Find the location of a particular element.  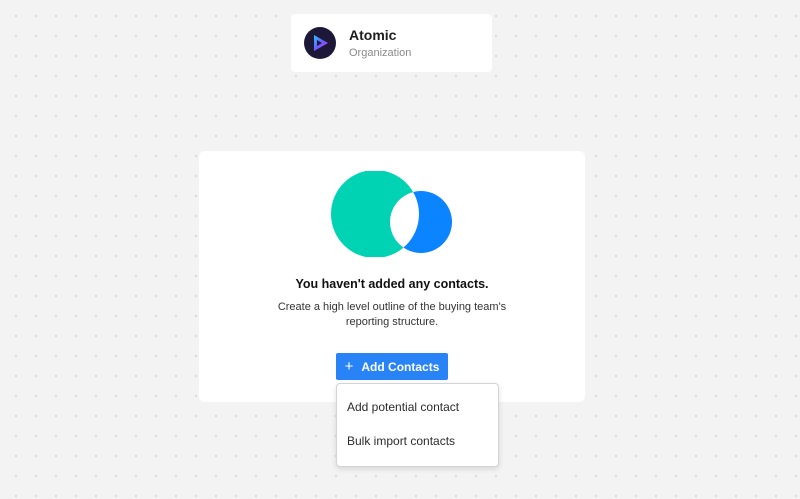

organization-card: Atomic Organization is located at coordinates (391, 43).